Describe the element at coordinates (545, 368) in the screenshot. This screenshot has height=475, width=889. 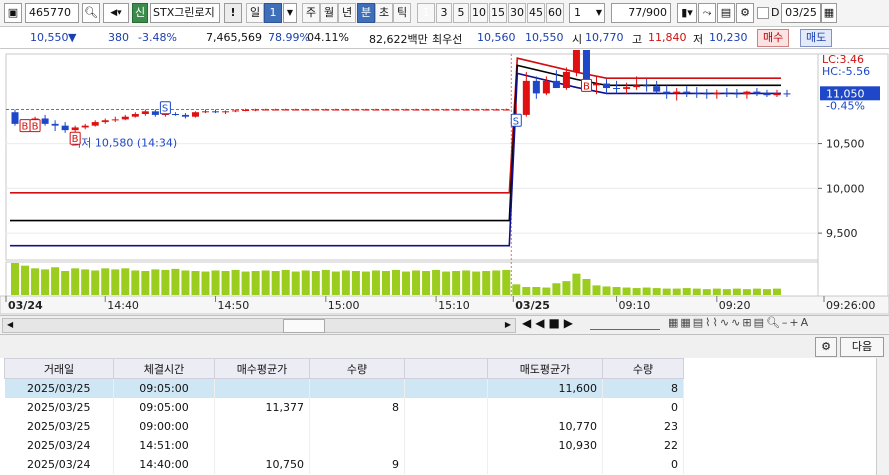
I see `column-header: 매도평균가` at that location.